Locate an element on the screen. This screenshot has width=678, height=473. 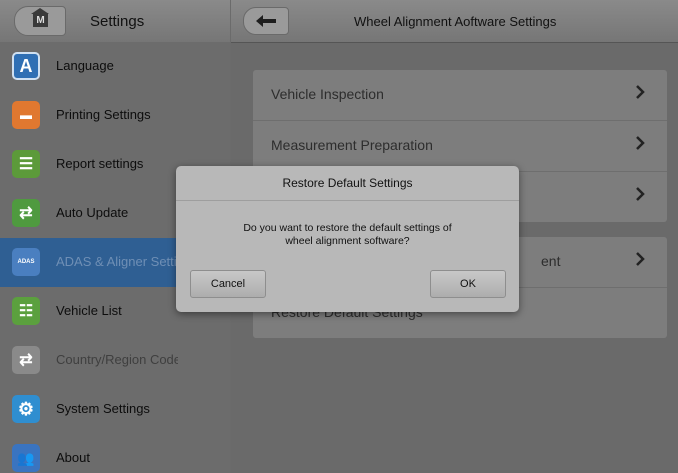
language-icon: A is located at coordinates (26, 66).